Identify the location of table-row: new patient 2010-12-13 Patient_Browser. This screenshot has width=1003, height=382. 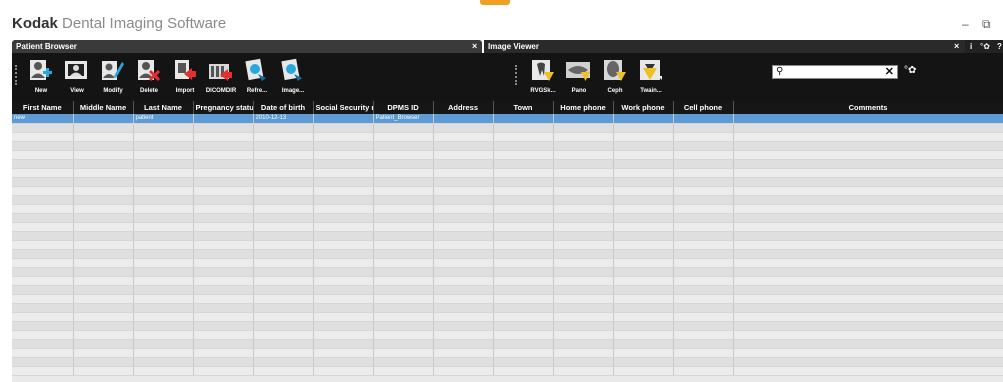
(507, 119).